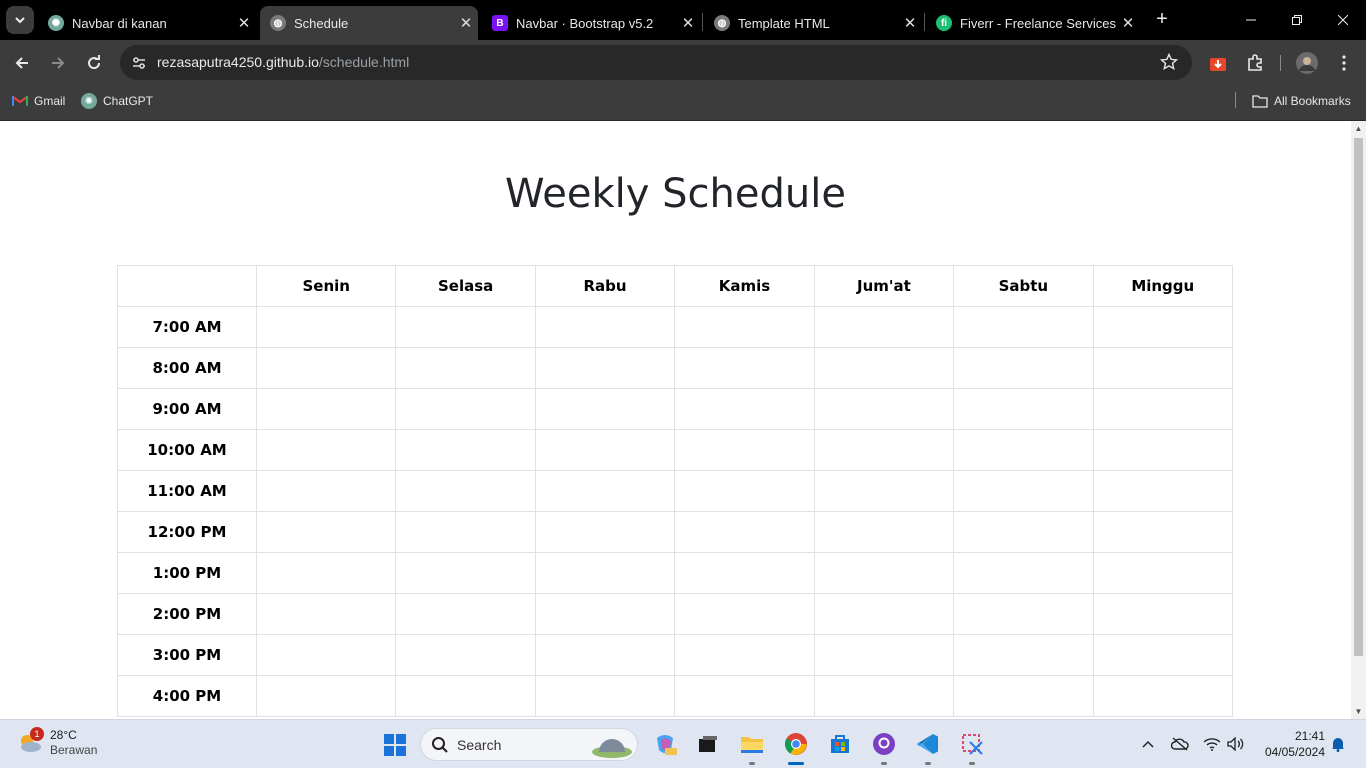  What do you see at coordinates (1162, 20) in the screenshot?
I see `new-tab-button: +` at bounding box center [1162, 20].